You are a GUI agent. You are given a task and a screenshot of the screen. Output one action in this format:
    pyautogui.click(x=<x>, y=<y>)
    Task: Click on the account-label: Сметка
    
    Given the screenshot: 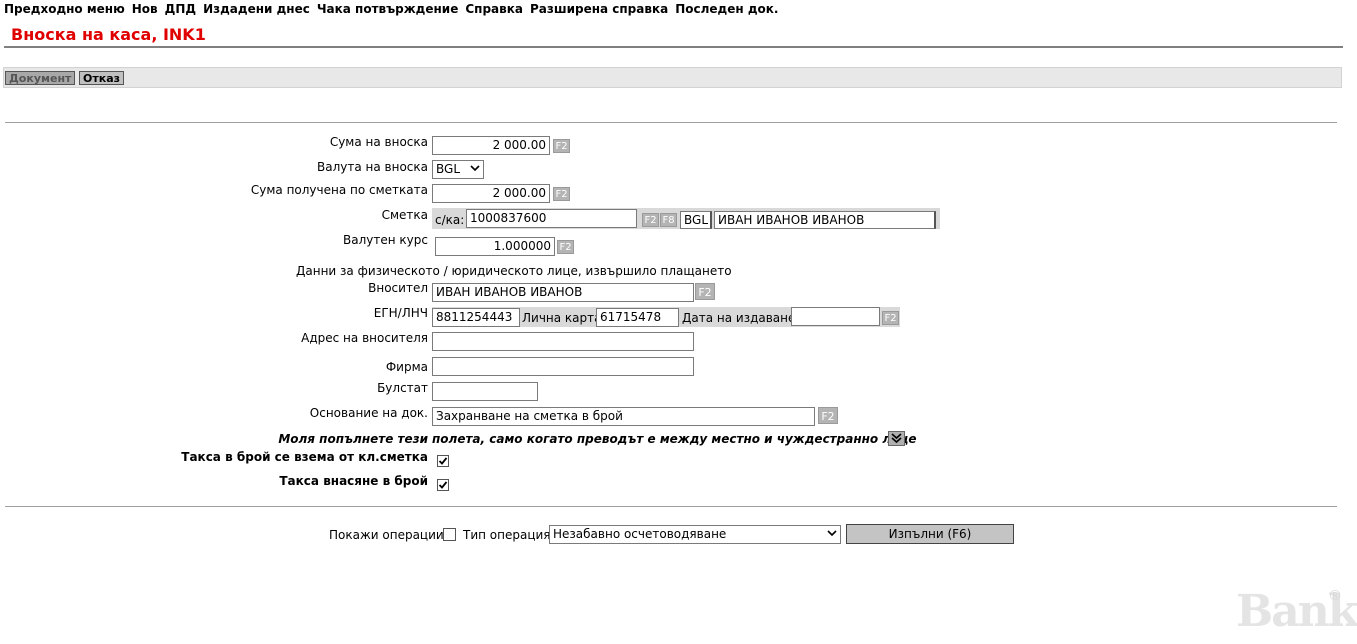 What is the action you would take?
    pyautogui.click(x=404, y=215)
    